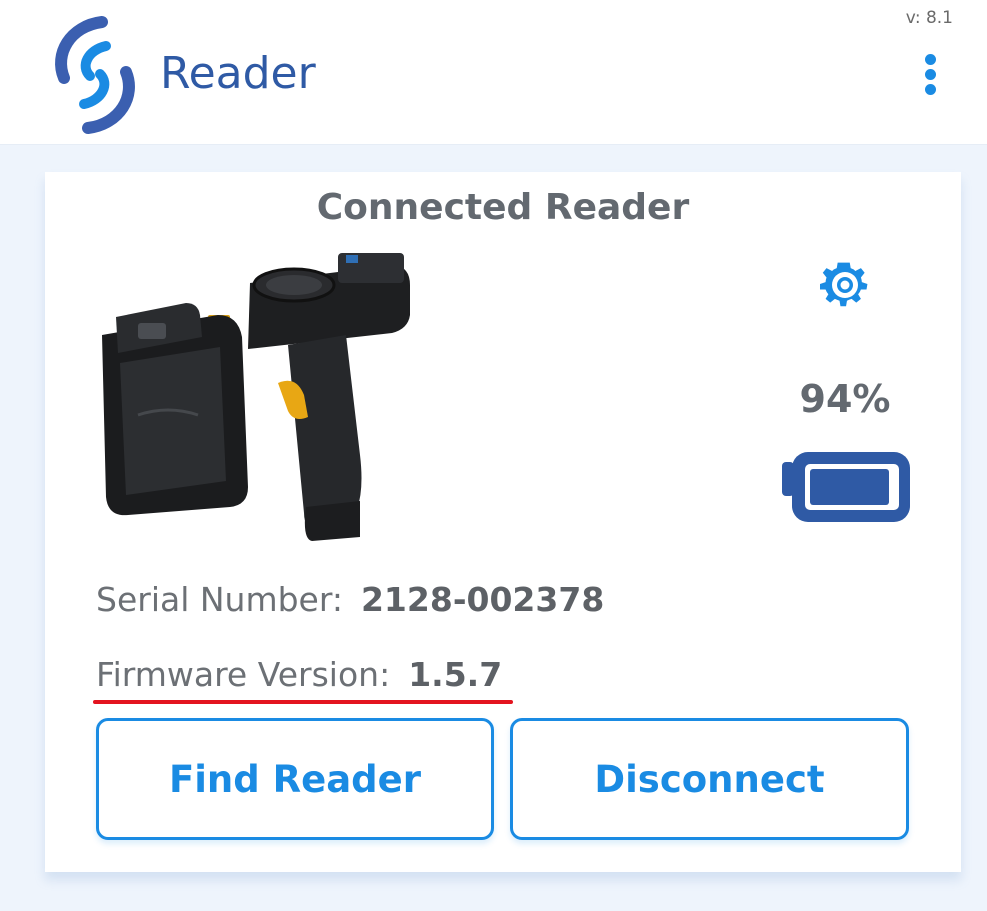 Image resolution: width=987 pixels, height=911 pixels. What do you see at coordinates (845, 285) in the screenshot?
I see `gear-icon` at bounding box center [845, 285].